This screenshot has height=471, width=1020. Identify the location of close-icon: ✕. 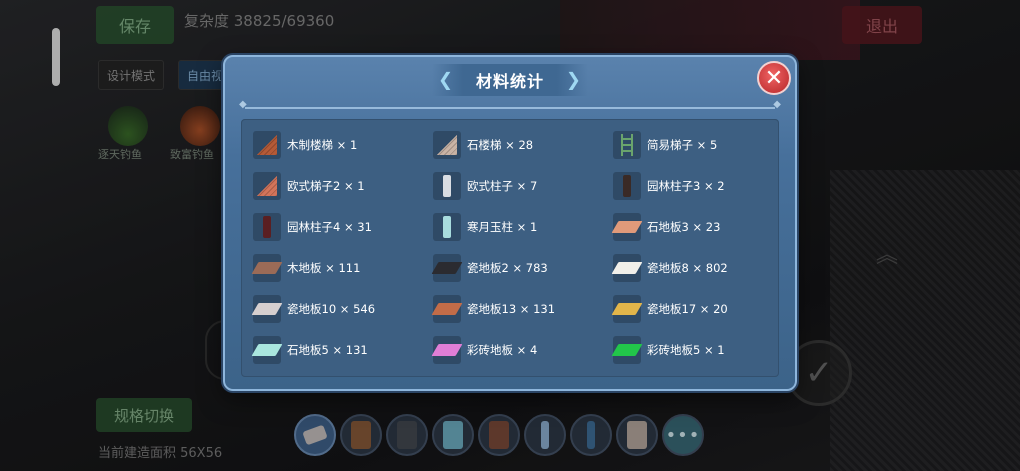
(774, 78).